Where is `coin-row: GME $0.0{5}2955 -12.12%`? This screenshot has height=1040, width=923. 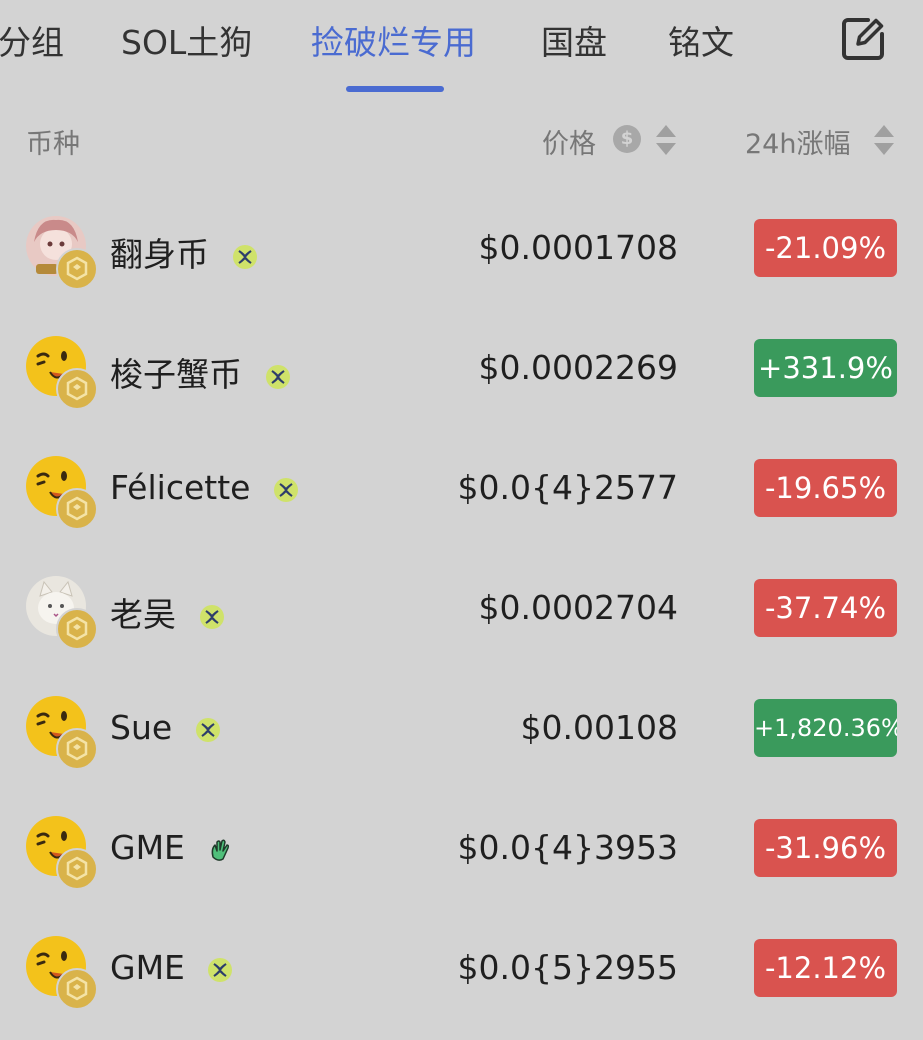
coin-row: GME $0.0{5}2955 -12.12% is located at coordinates (461, 980).